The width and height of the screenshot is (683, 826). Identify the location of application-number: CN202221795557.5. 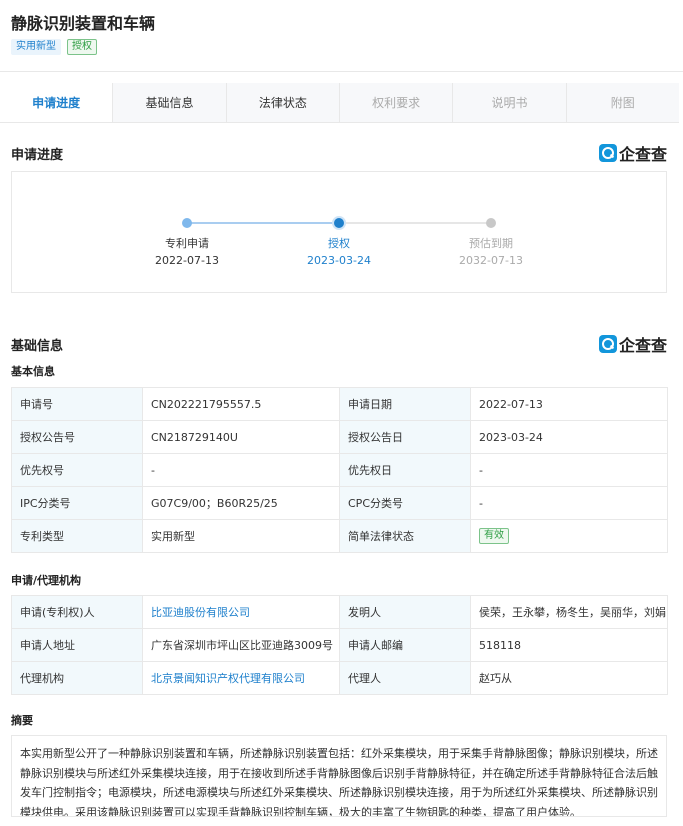
(241, 404).